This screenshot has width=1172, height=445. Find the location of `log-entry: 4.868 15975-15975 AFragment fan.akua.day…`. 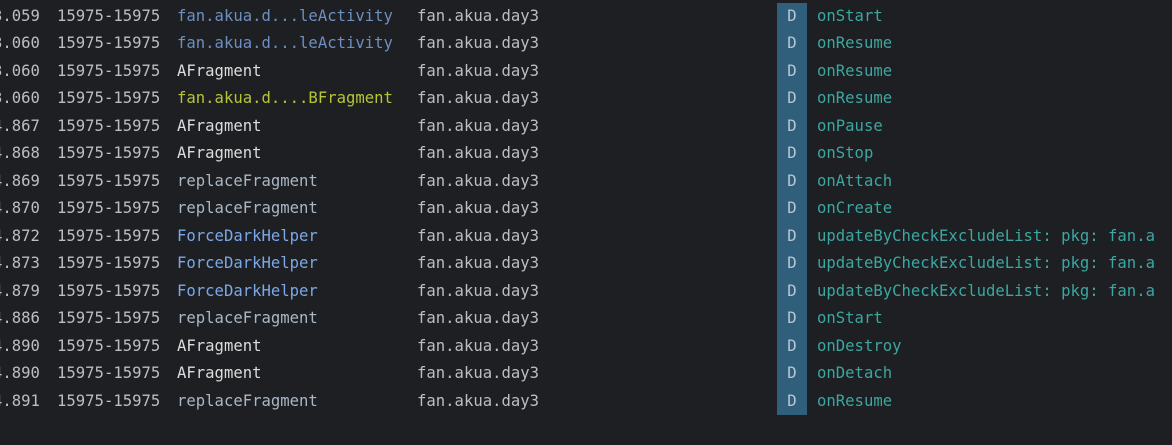

log-entry: 4.868 15975-15975 AFragment fan.akua.day… is located at coordinates (586, 154).